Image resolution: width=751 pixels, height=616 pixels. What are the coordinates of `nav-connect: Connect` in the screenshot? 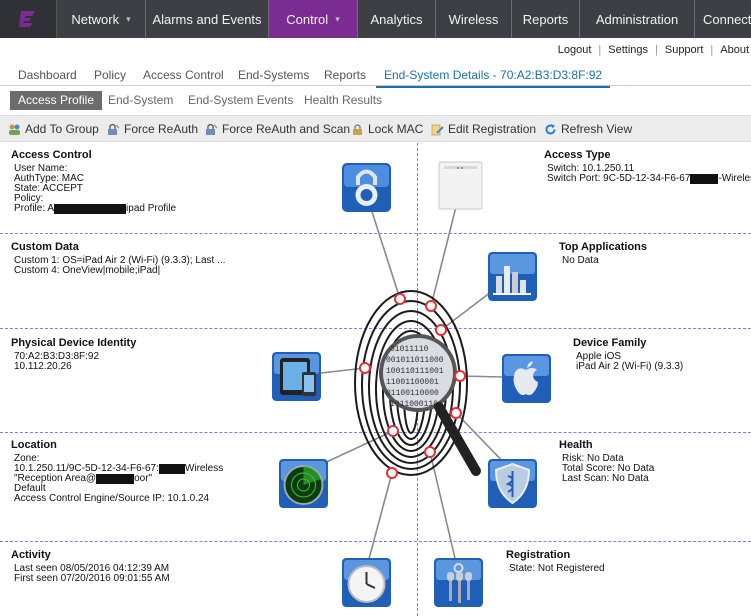 It's located at (723, 19).